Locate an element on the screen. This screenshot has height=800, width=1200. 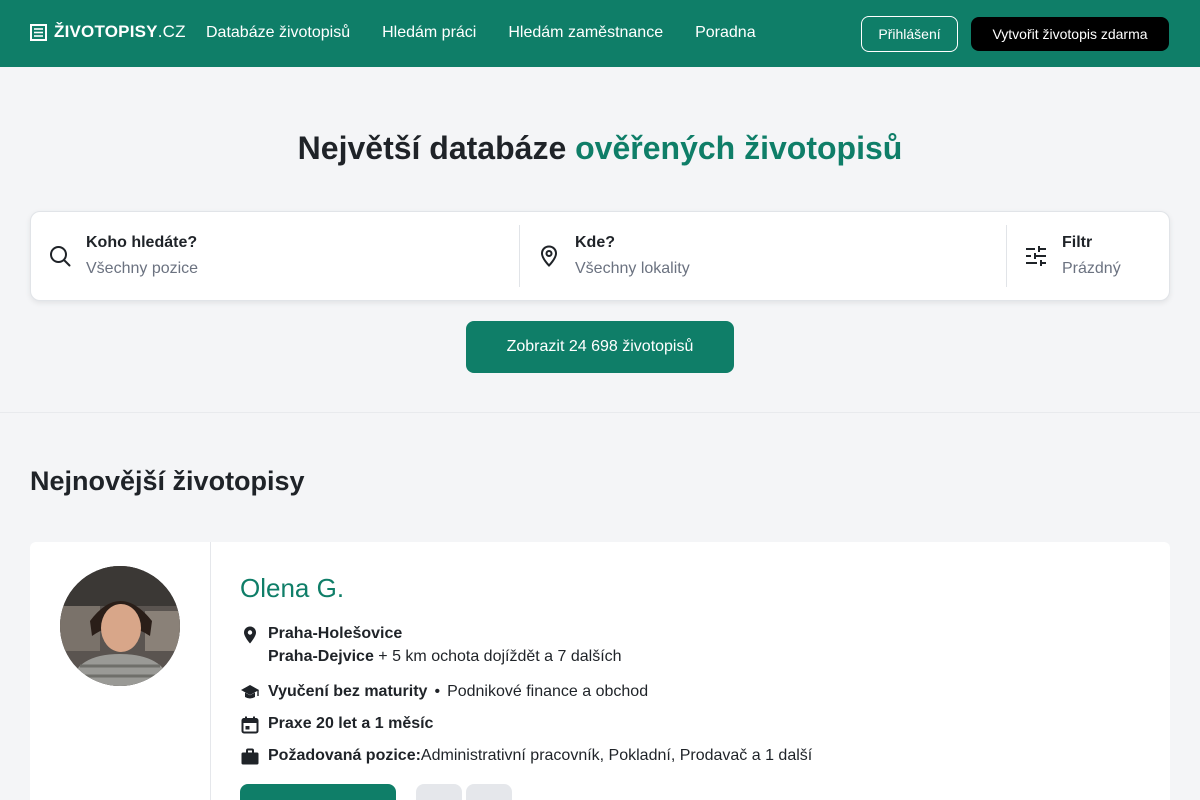
avatar is located at coordinates (120, 626).